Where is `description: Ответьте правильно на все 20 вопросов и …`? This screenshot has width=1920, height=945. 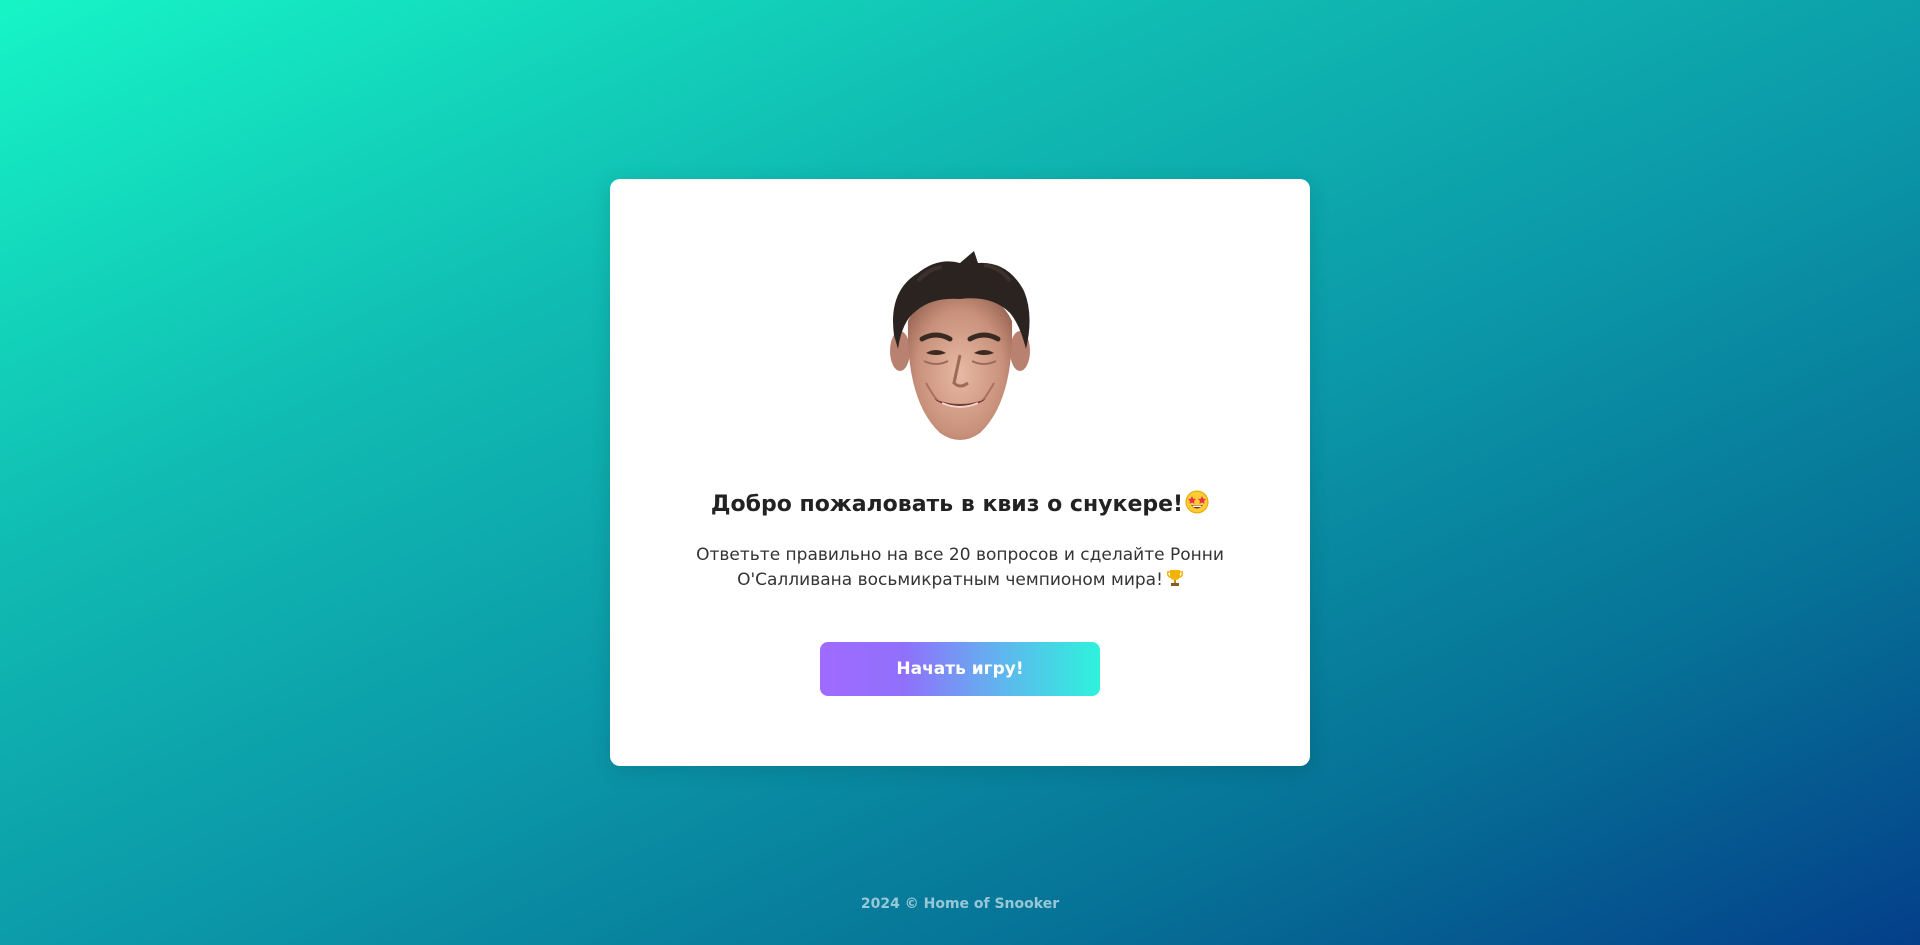
description: Ответьте правильно на все 20 вопросов и … is located at coordinates (960, 568).